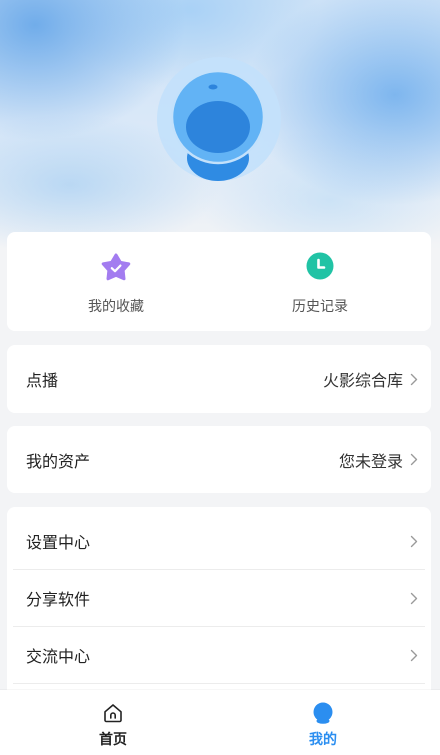 The width and height of the screenshot is (440, 755). Describe the element at coordinates (116, 267) in the screenshot. I see `star-icon` at that location.